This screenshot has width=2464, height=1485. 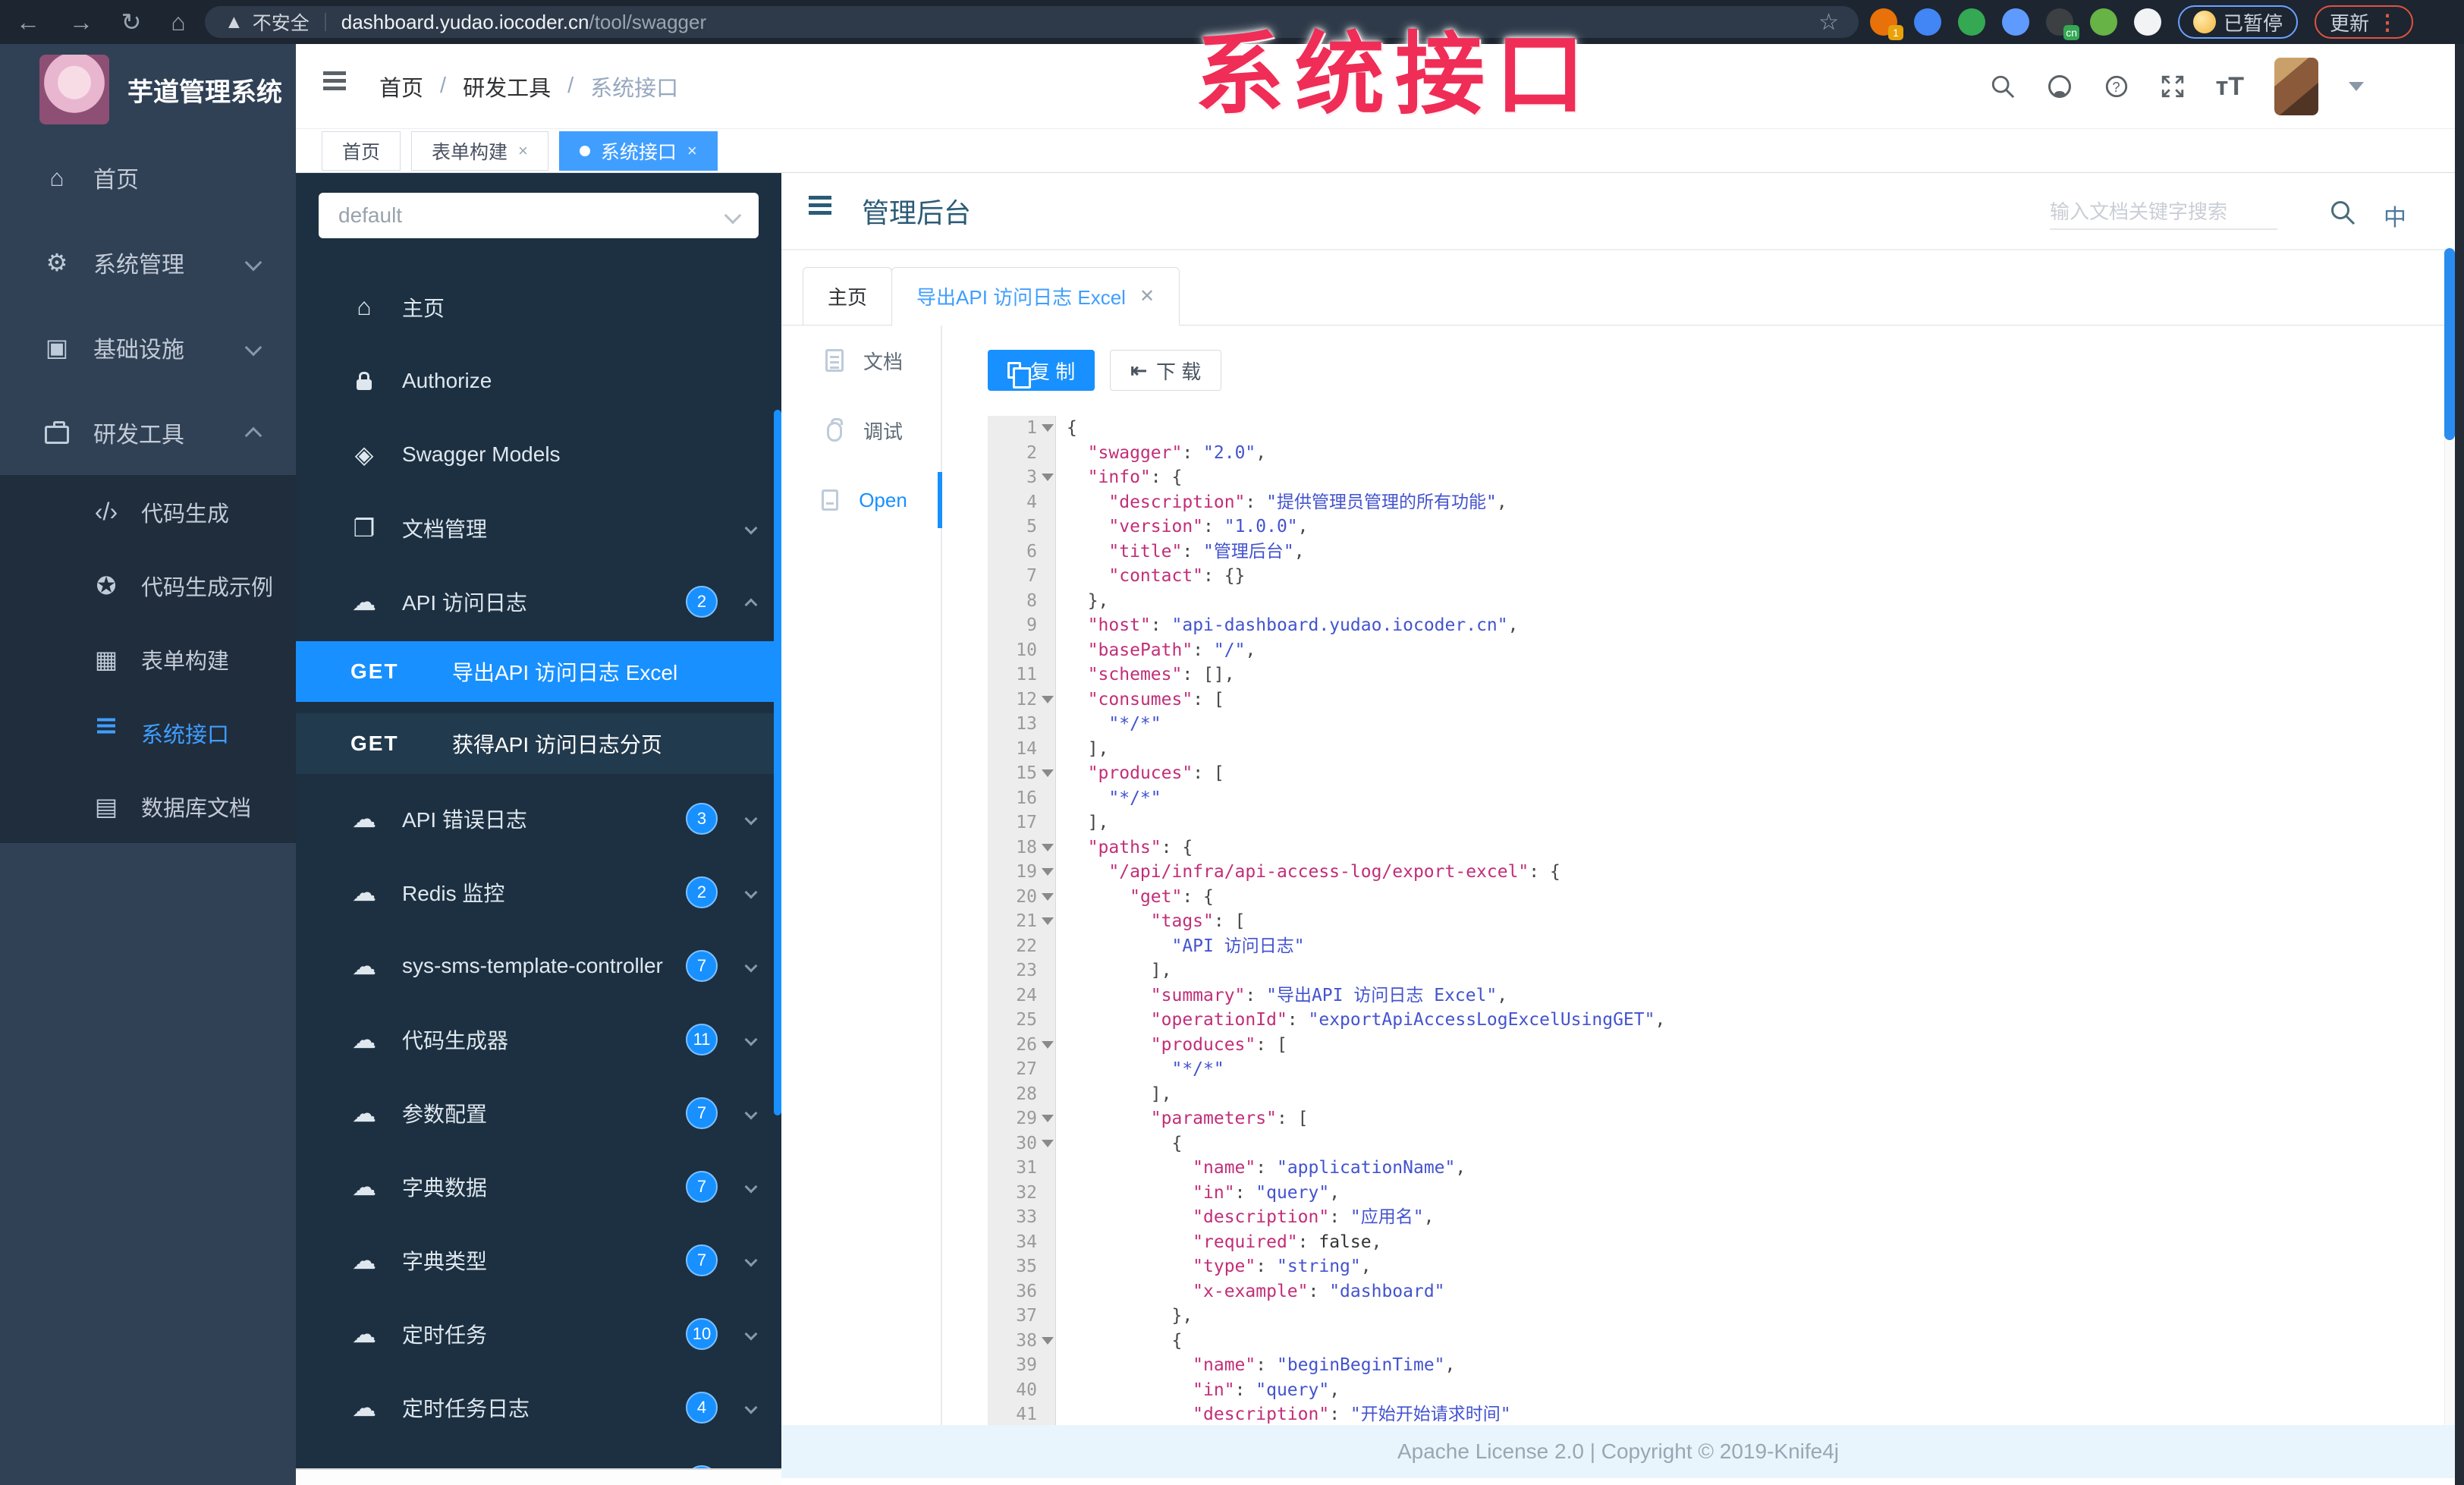 What do you see at coordinates (2356, 86) in the screenshot?
I see `chevron-down-icon` at bounding box center [2356, 86].